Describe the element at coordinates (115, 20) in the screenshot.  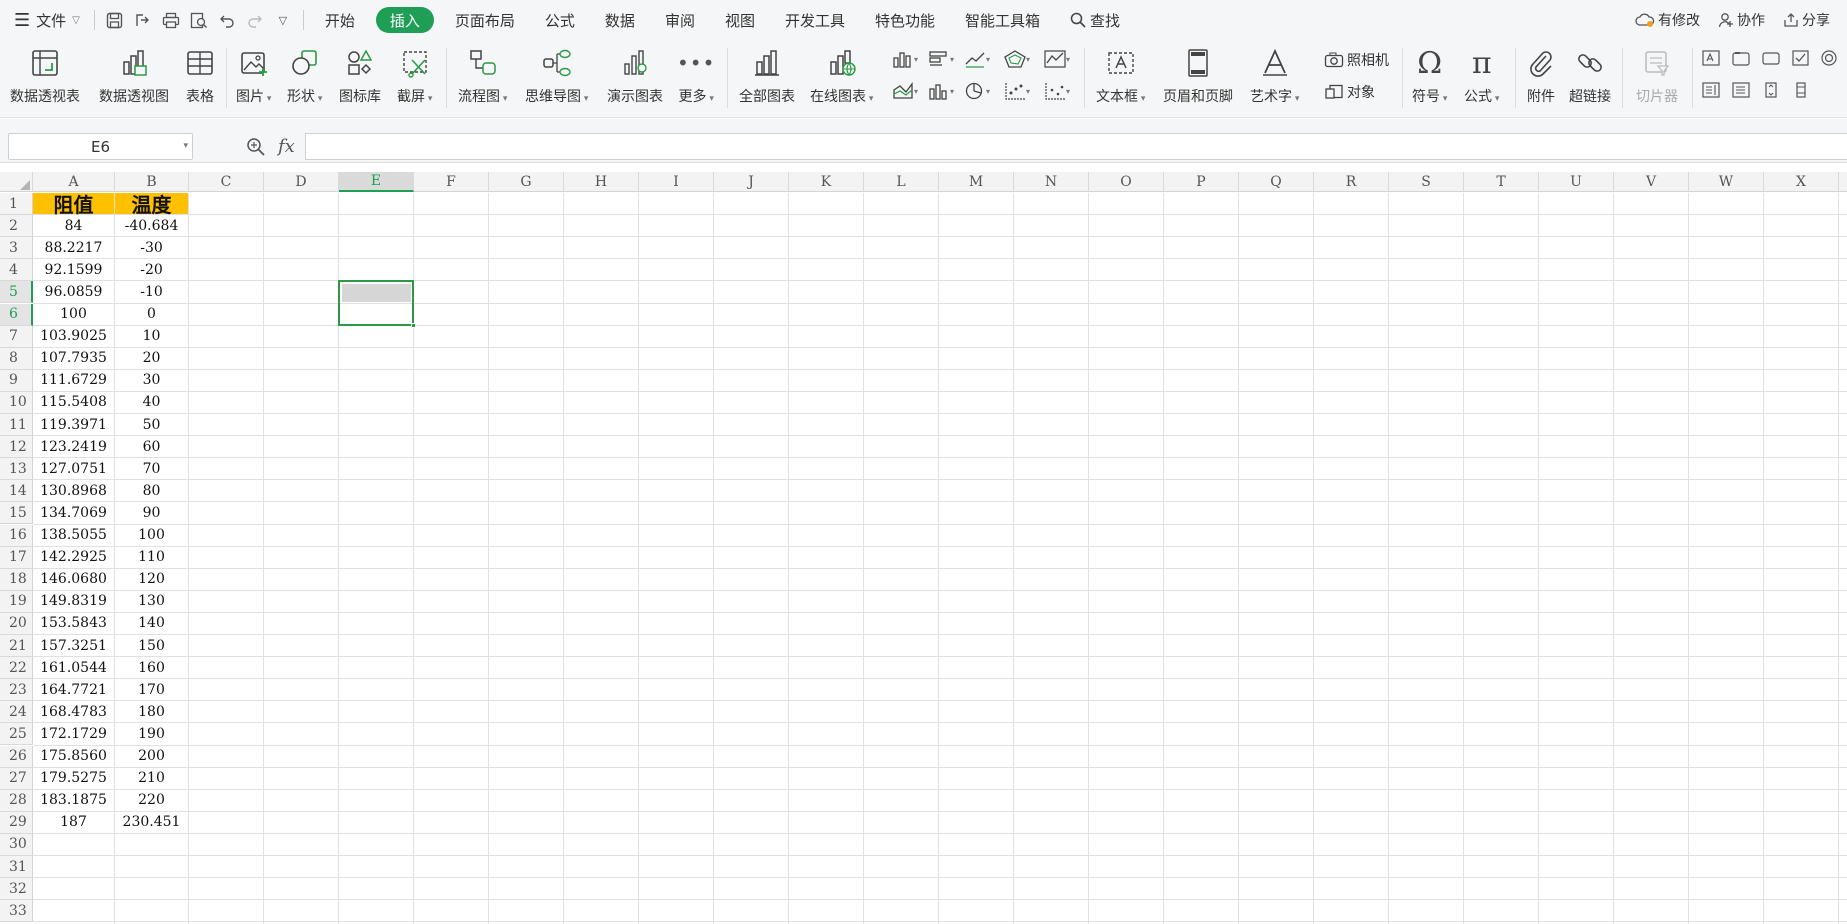
I see `save-icon` at that location.